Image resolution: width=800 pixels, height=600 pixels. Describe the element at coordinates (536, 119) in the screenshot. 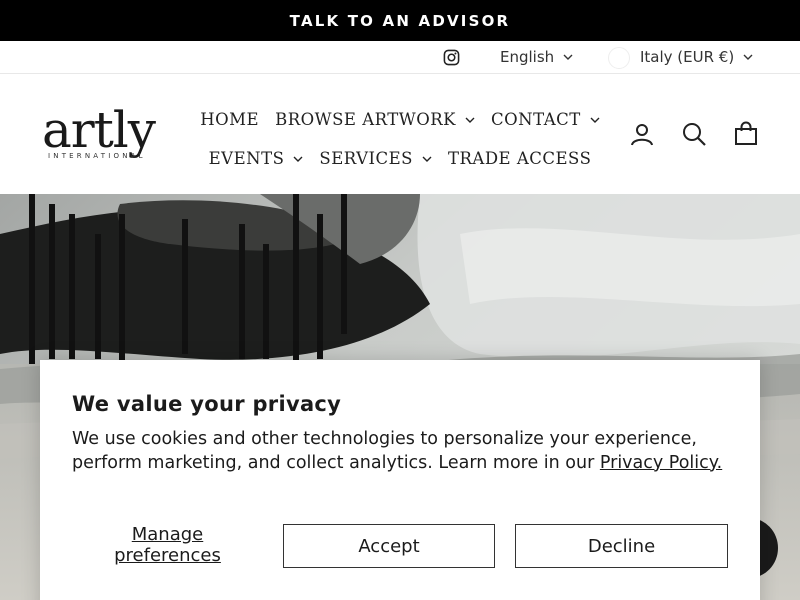

I see `nav-label: CONTACT` at that location.